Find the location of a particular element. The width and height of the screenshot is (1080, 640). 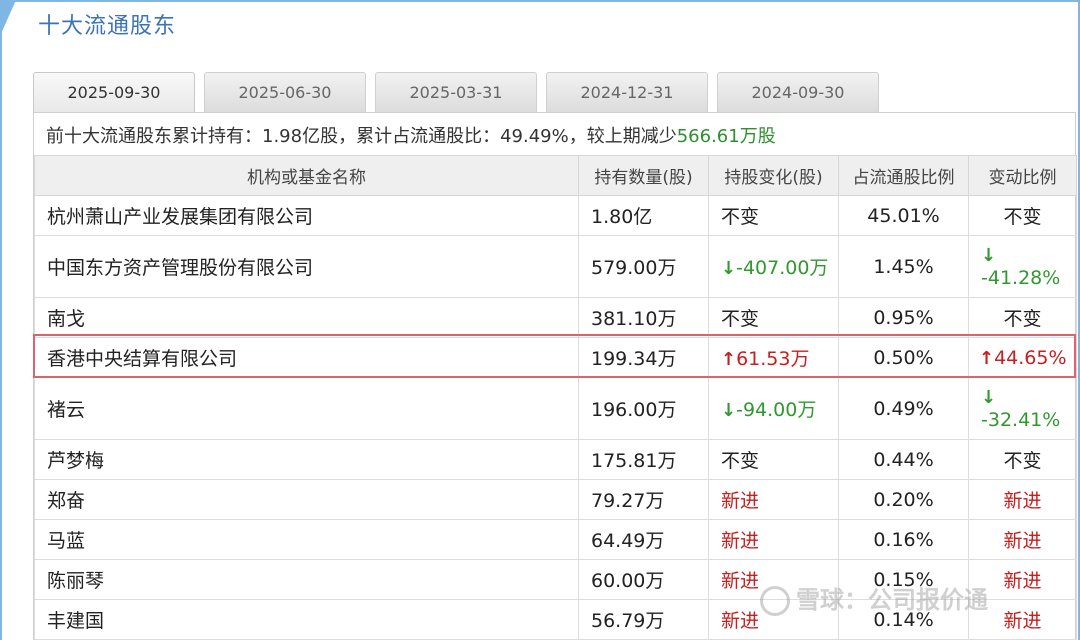

holder-change: -407.00万 is located at coordinates (782, 268).